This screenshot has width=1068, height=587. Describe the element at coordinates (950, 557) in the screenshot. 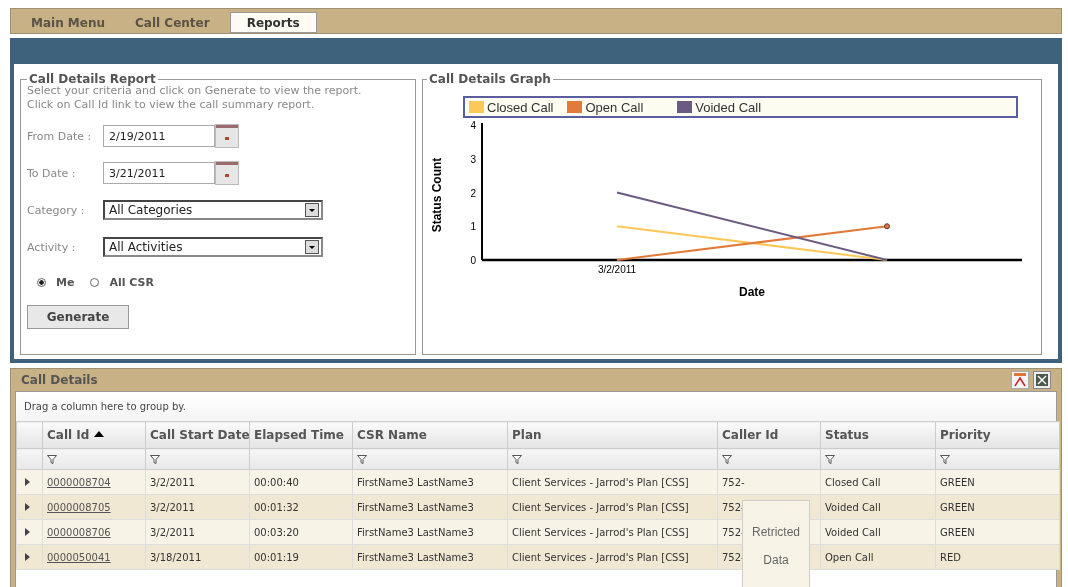

I see `table-cell: RED` at that location.